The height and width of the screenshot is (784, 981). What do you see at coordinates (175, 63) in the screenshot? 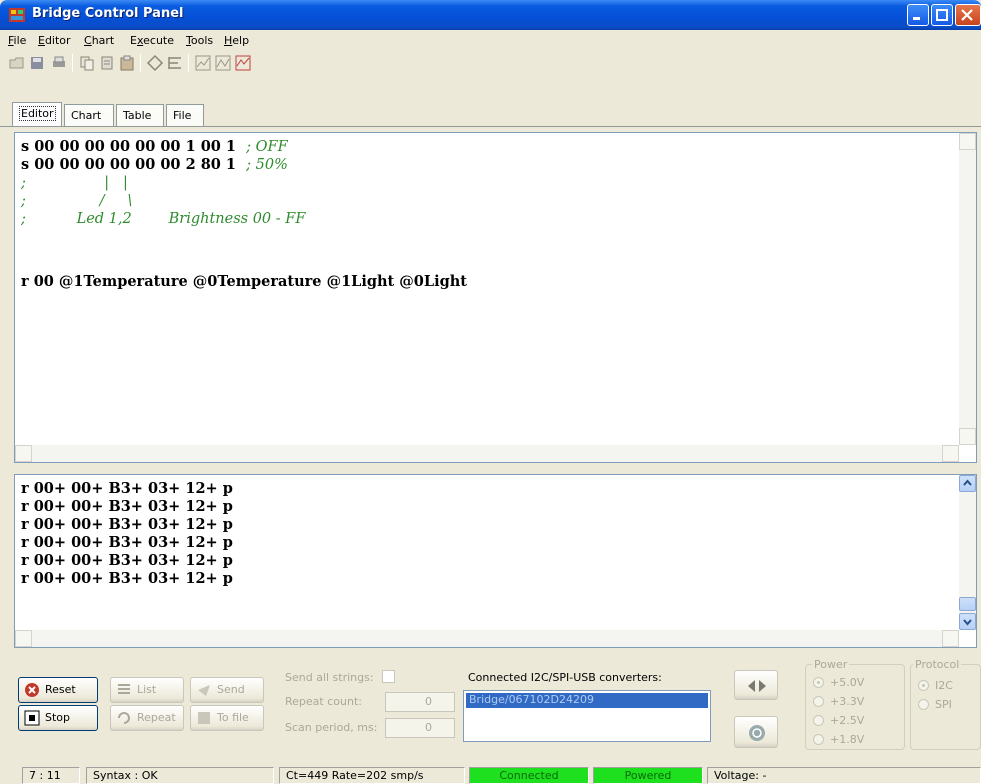
I see `align-icon` at bounding box center [175, 63].